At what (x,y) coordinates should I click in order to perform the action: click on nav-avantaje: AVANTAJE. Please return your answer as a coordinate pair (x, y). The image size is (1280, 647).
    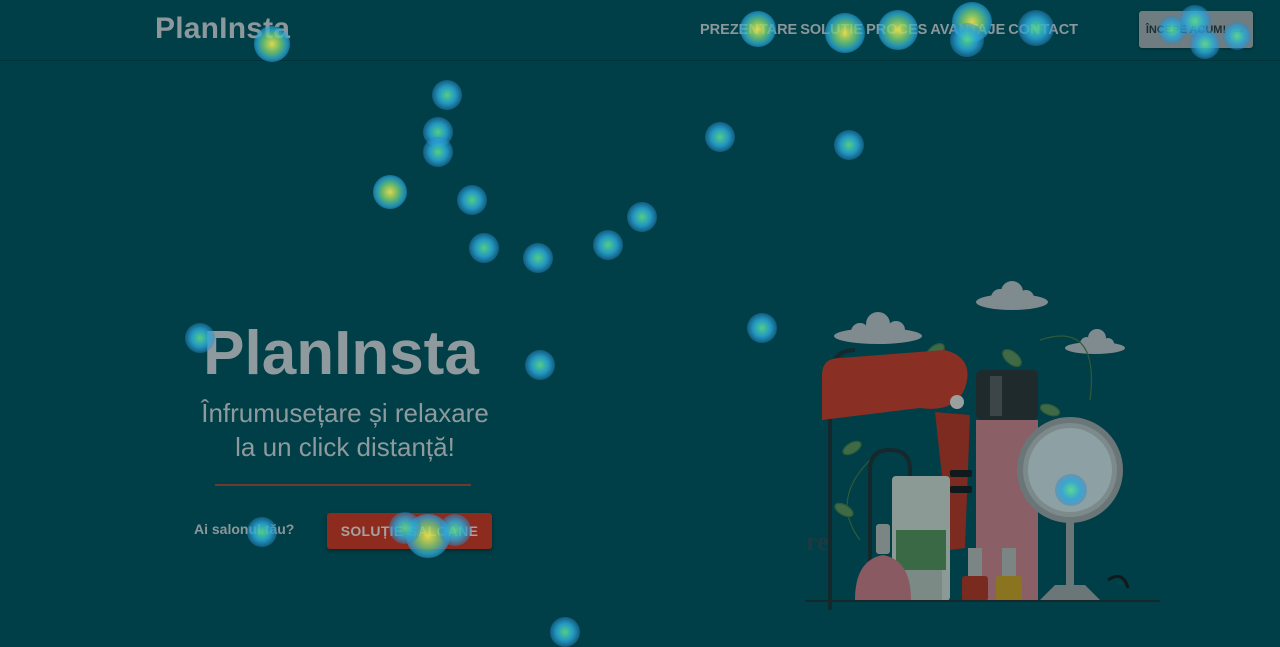
    Looking at the image, I should click on (967, 30).